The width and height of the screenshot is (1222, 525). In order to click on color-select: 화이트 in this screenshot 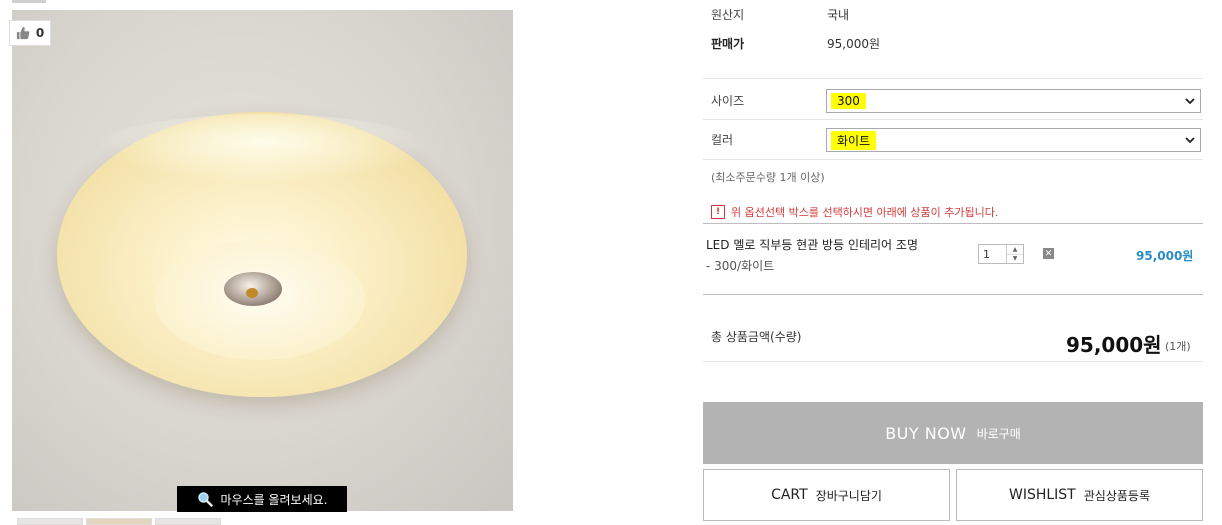, I will do `click(1013, 140)`.